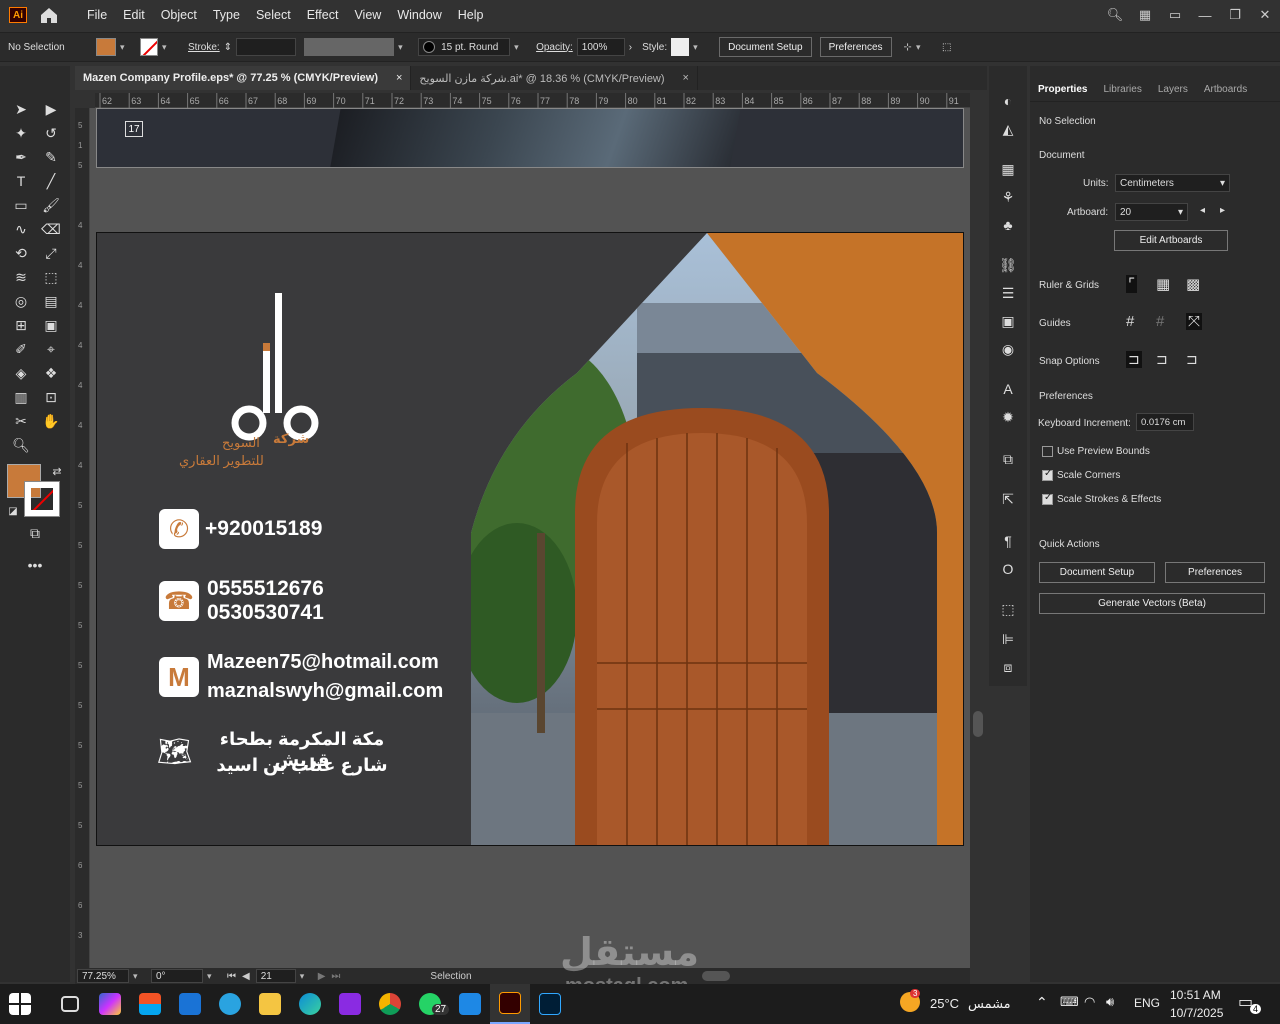  What do you see at coordinates (1132, 284) in the screenshot?
I see `ruler-icon: ⌜` at bounding box center [1132, 284].